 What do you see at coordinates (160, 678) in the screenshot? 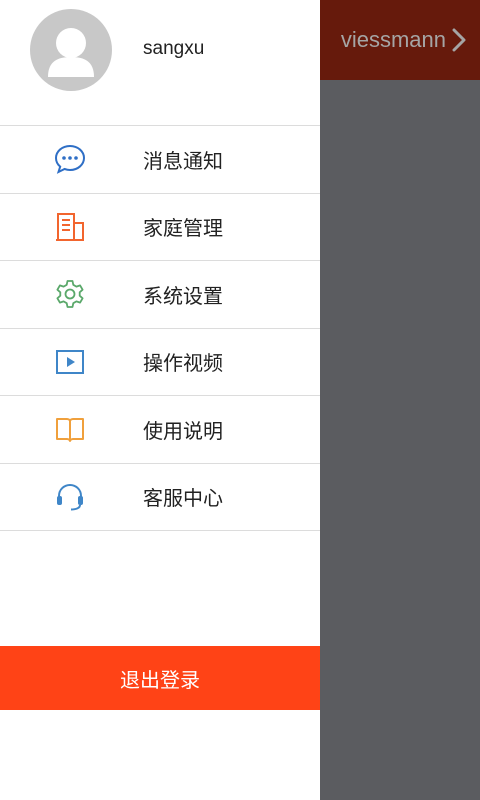
I see `logout-button: 退出登录` at bounding box center [160, 678].